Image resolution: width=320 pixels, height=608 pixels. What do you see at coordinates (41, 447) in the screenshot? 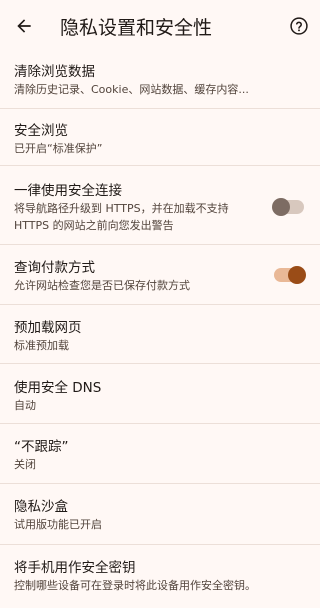
I see `item-title: “不跟踪”` at bounding box center [41, 447].